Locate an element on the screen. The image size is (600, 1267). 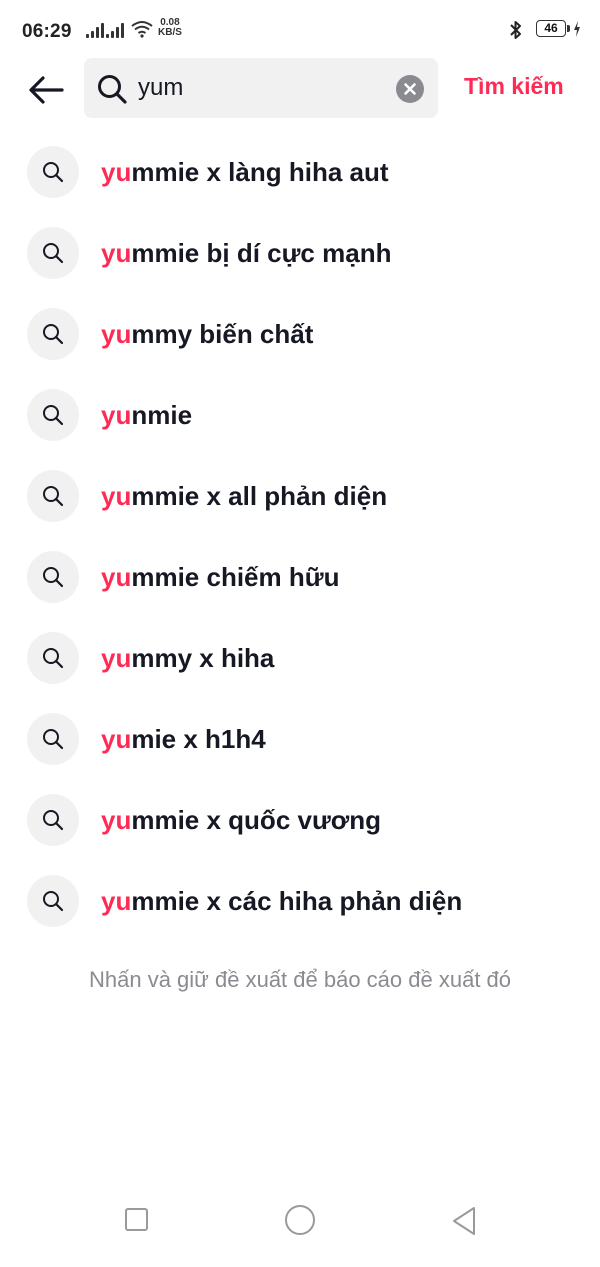
suggestion-text: yummie x all phản diện is located at coordinates (244, 496).